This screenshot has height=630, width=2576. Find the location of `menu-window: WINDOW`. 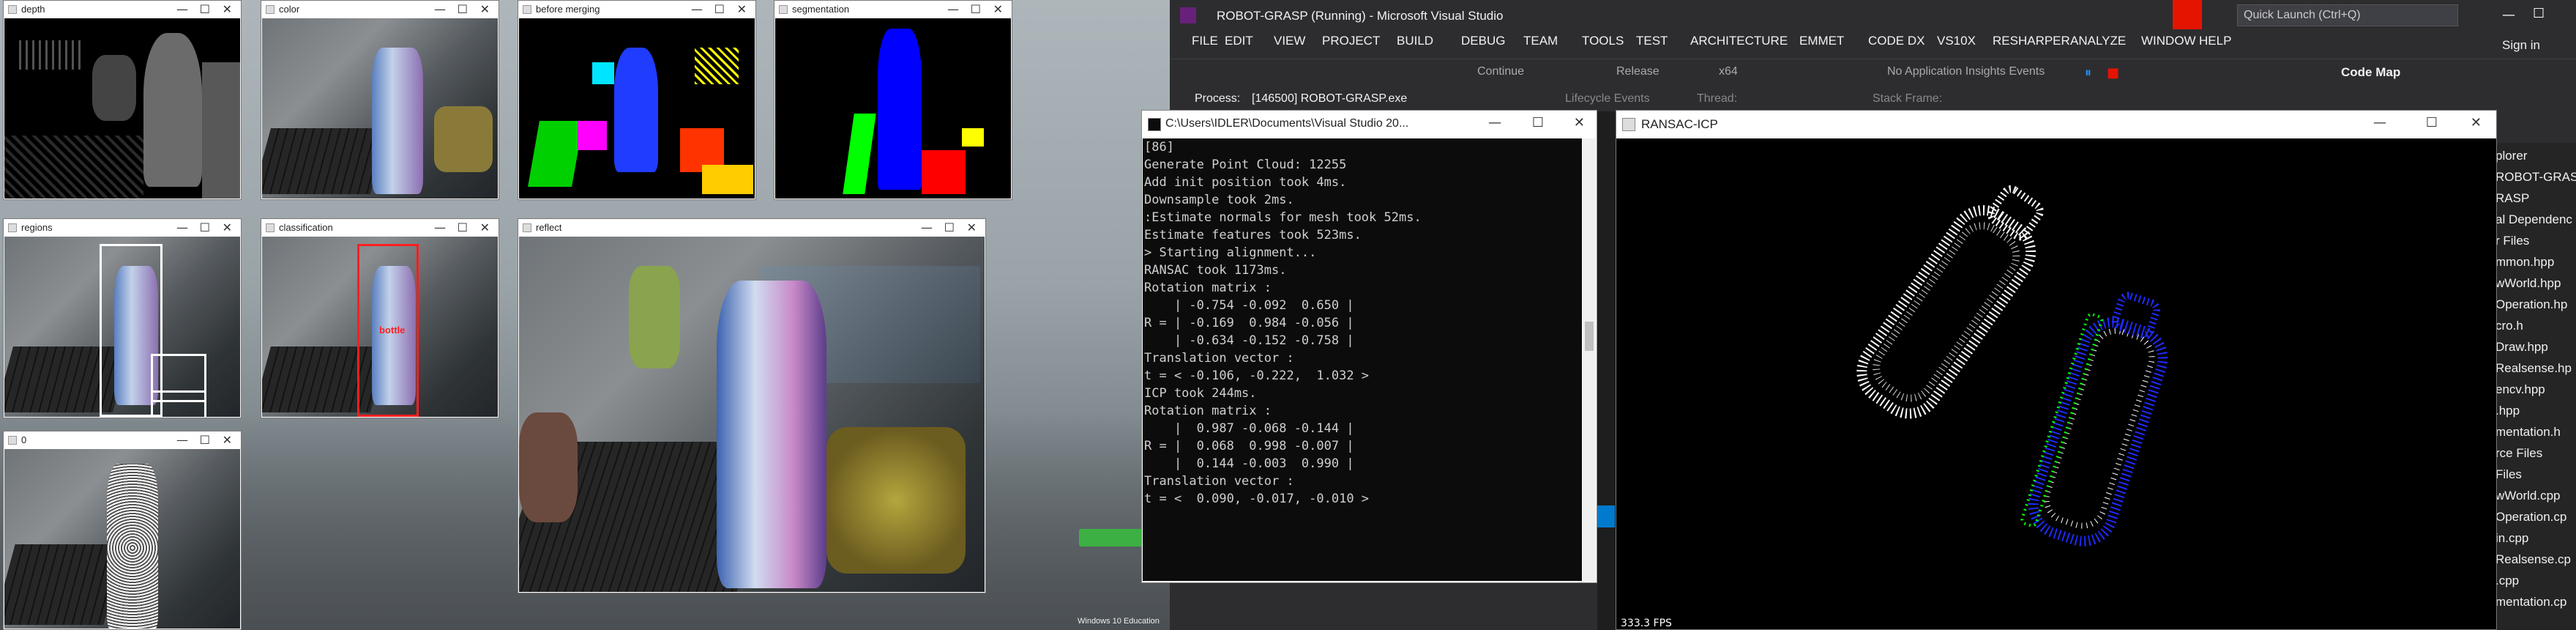

menu-window: WINDOW is located at coordinates (2168, 41).